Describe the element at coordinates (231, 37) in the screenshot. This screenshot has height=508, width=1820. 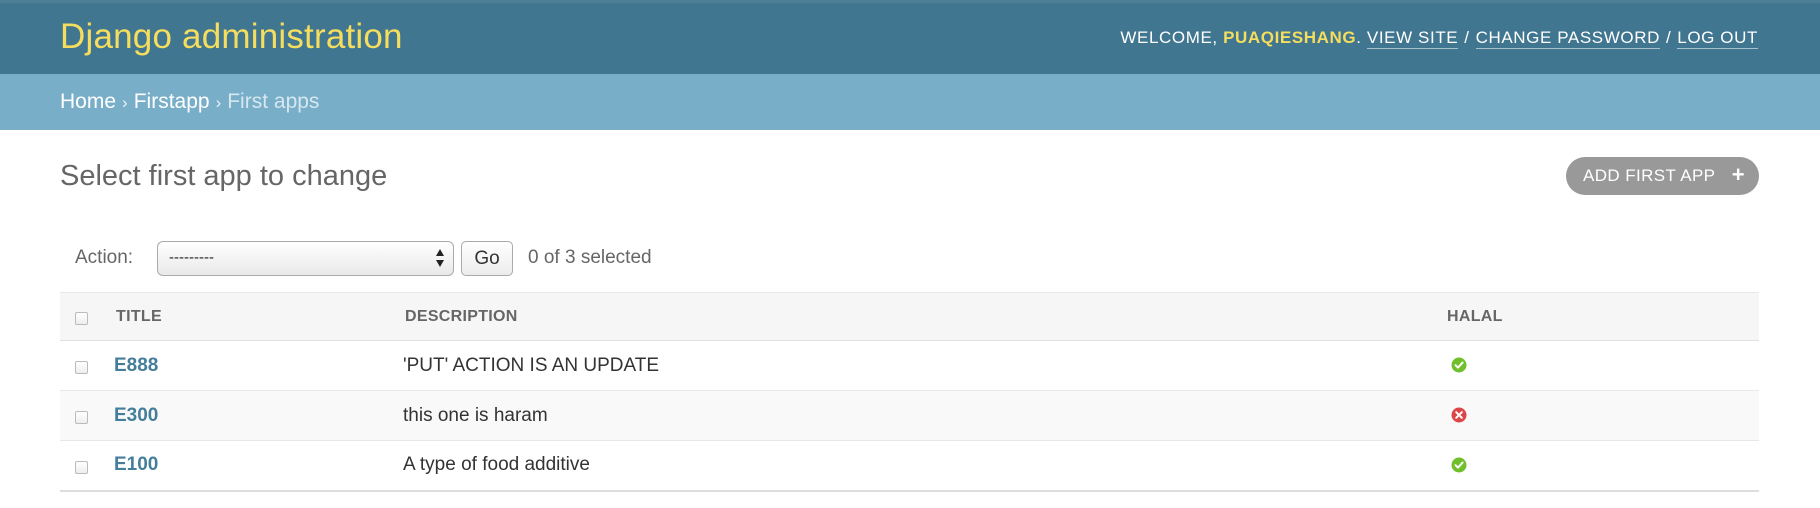
I see `site-branding: Django administration` at that location.